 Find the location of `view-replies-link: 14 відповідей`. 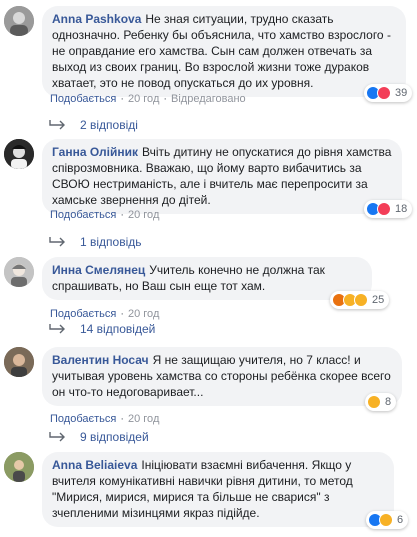

view-replies-link: 14 відповідей is located at coordinates (101, 329).